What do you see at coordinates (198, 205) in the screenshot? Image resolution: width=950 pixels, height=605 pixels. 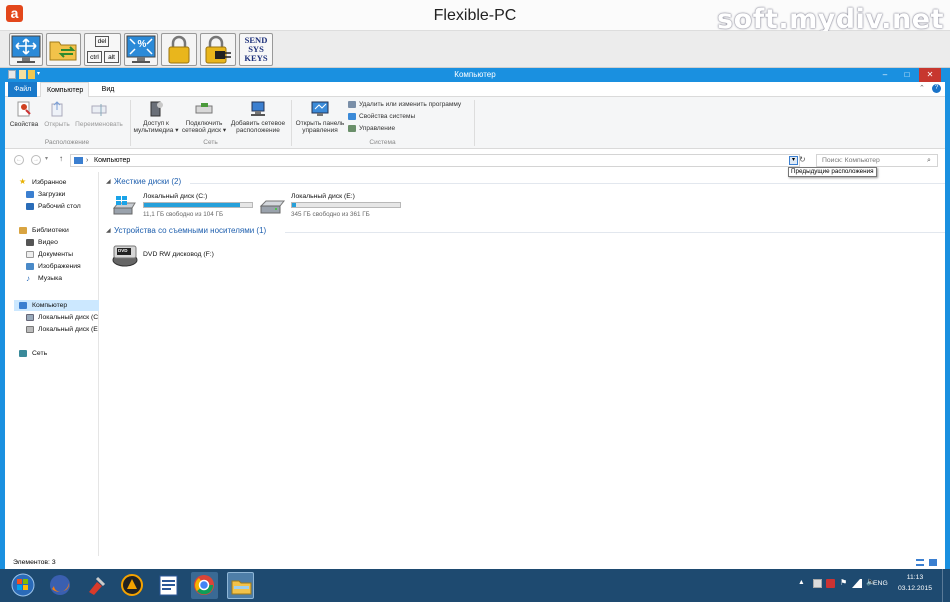 I see `drive-c-usage-bar` at bounding box center [198, 205].